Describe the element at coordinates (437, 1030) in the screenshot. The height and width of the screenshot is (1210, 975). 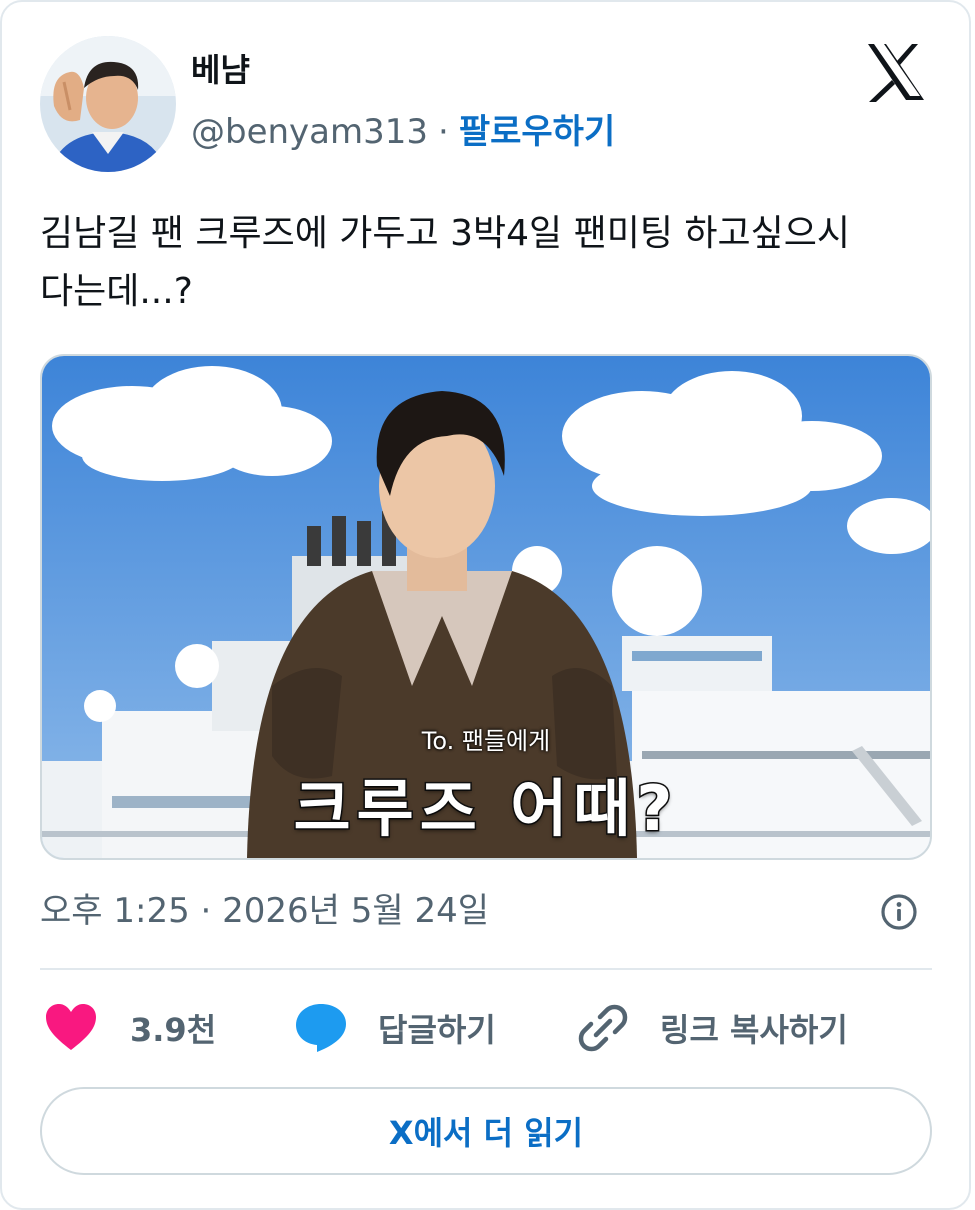
I see `reply-label: 답글하기` at that location.